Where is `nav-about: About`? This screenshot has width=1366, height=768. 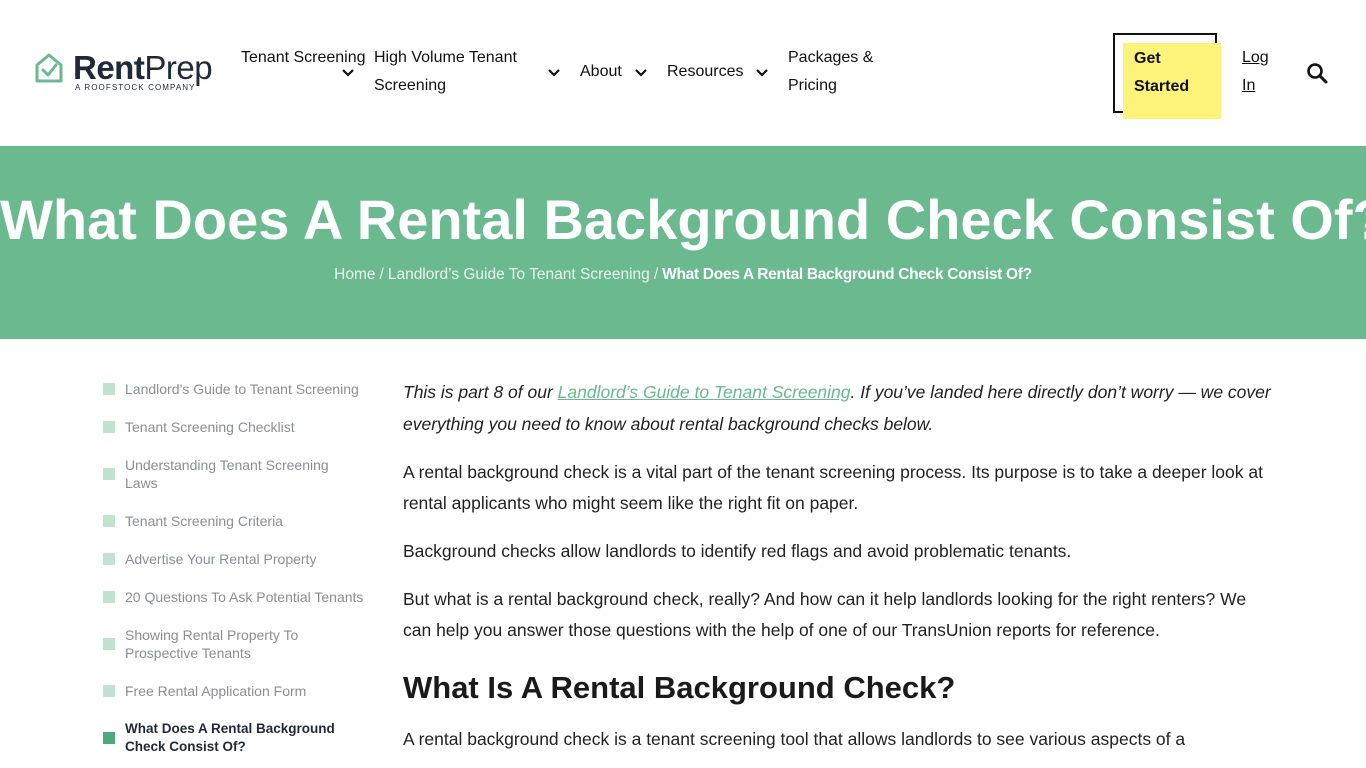
nav-about: About is located at coordinates (601, 72).